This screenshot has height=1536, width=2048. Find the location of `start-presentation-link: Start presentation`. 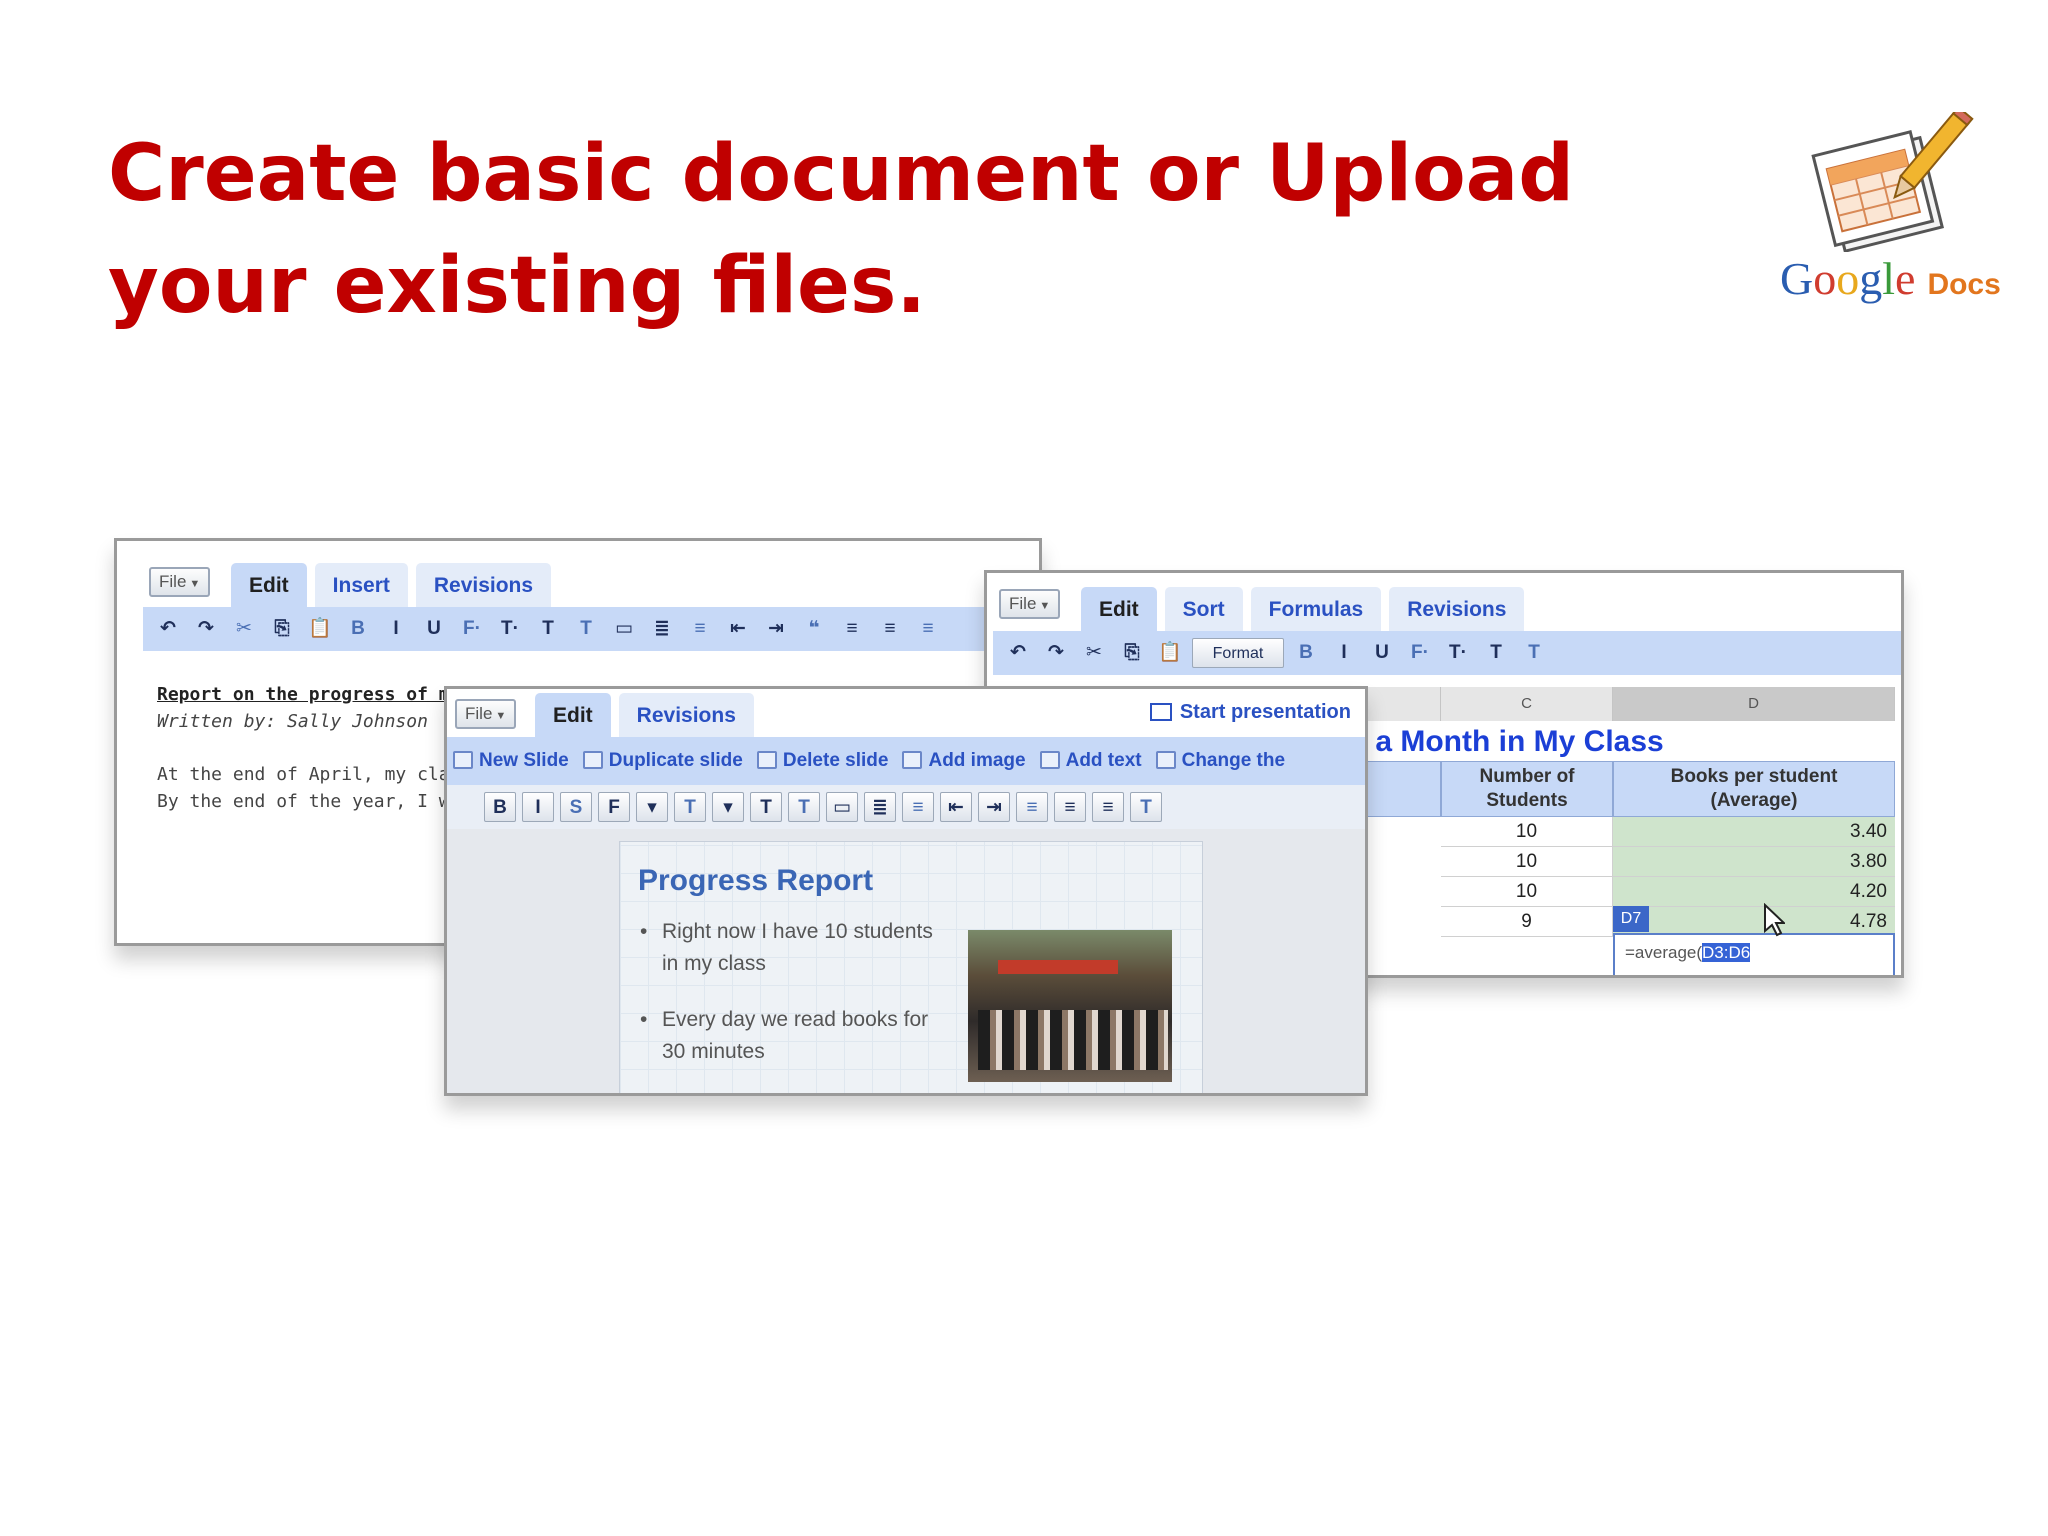

start-presentation-link: Start presentation is located at coordinates (1250, 712).